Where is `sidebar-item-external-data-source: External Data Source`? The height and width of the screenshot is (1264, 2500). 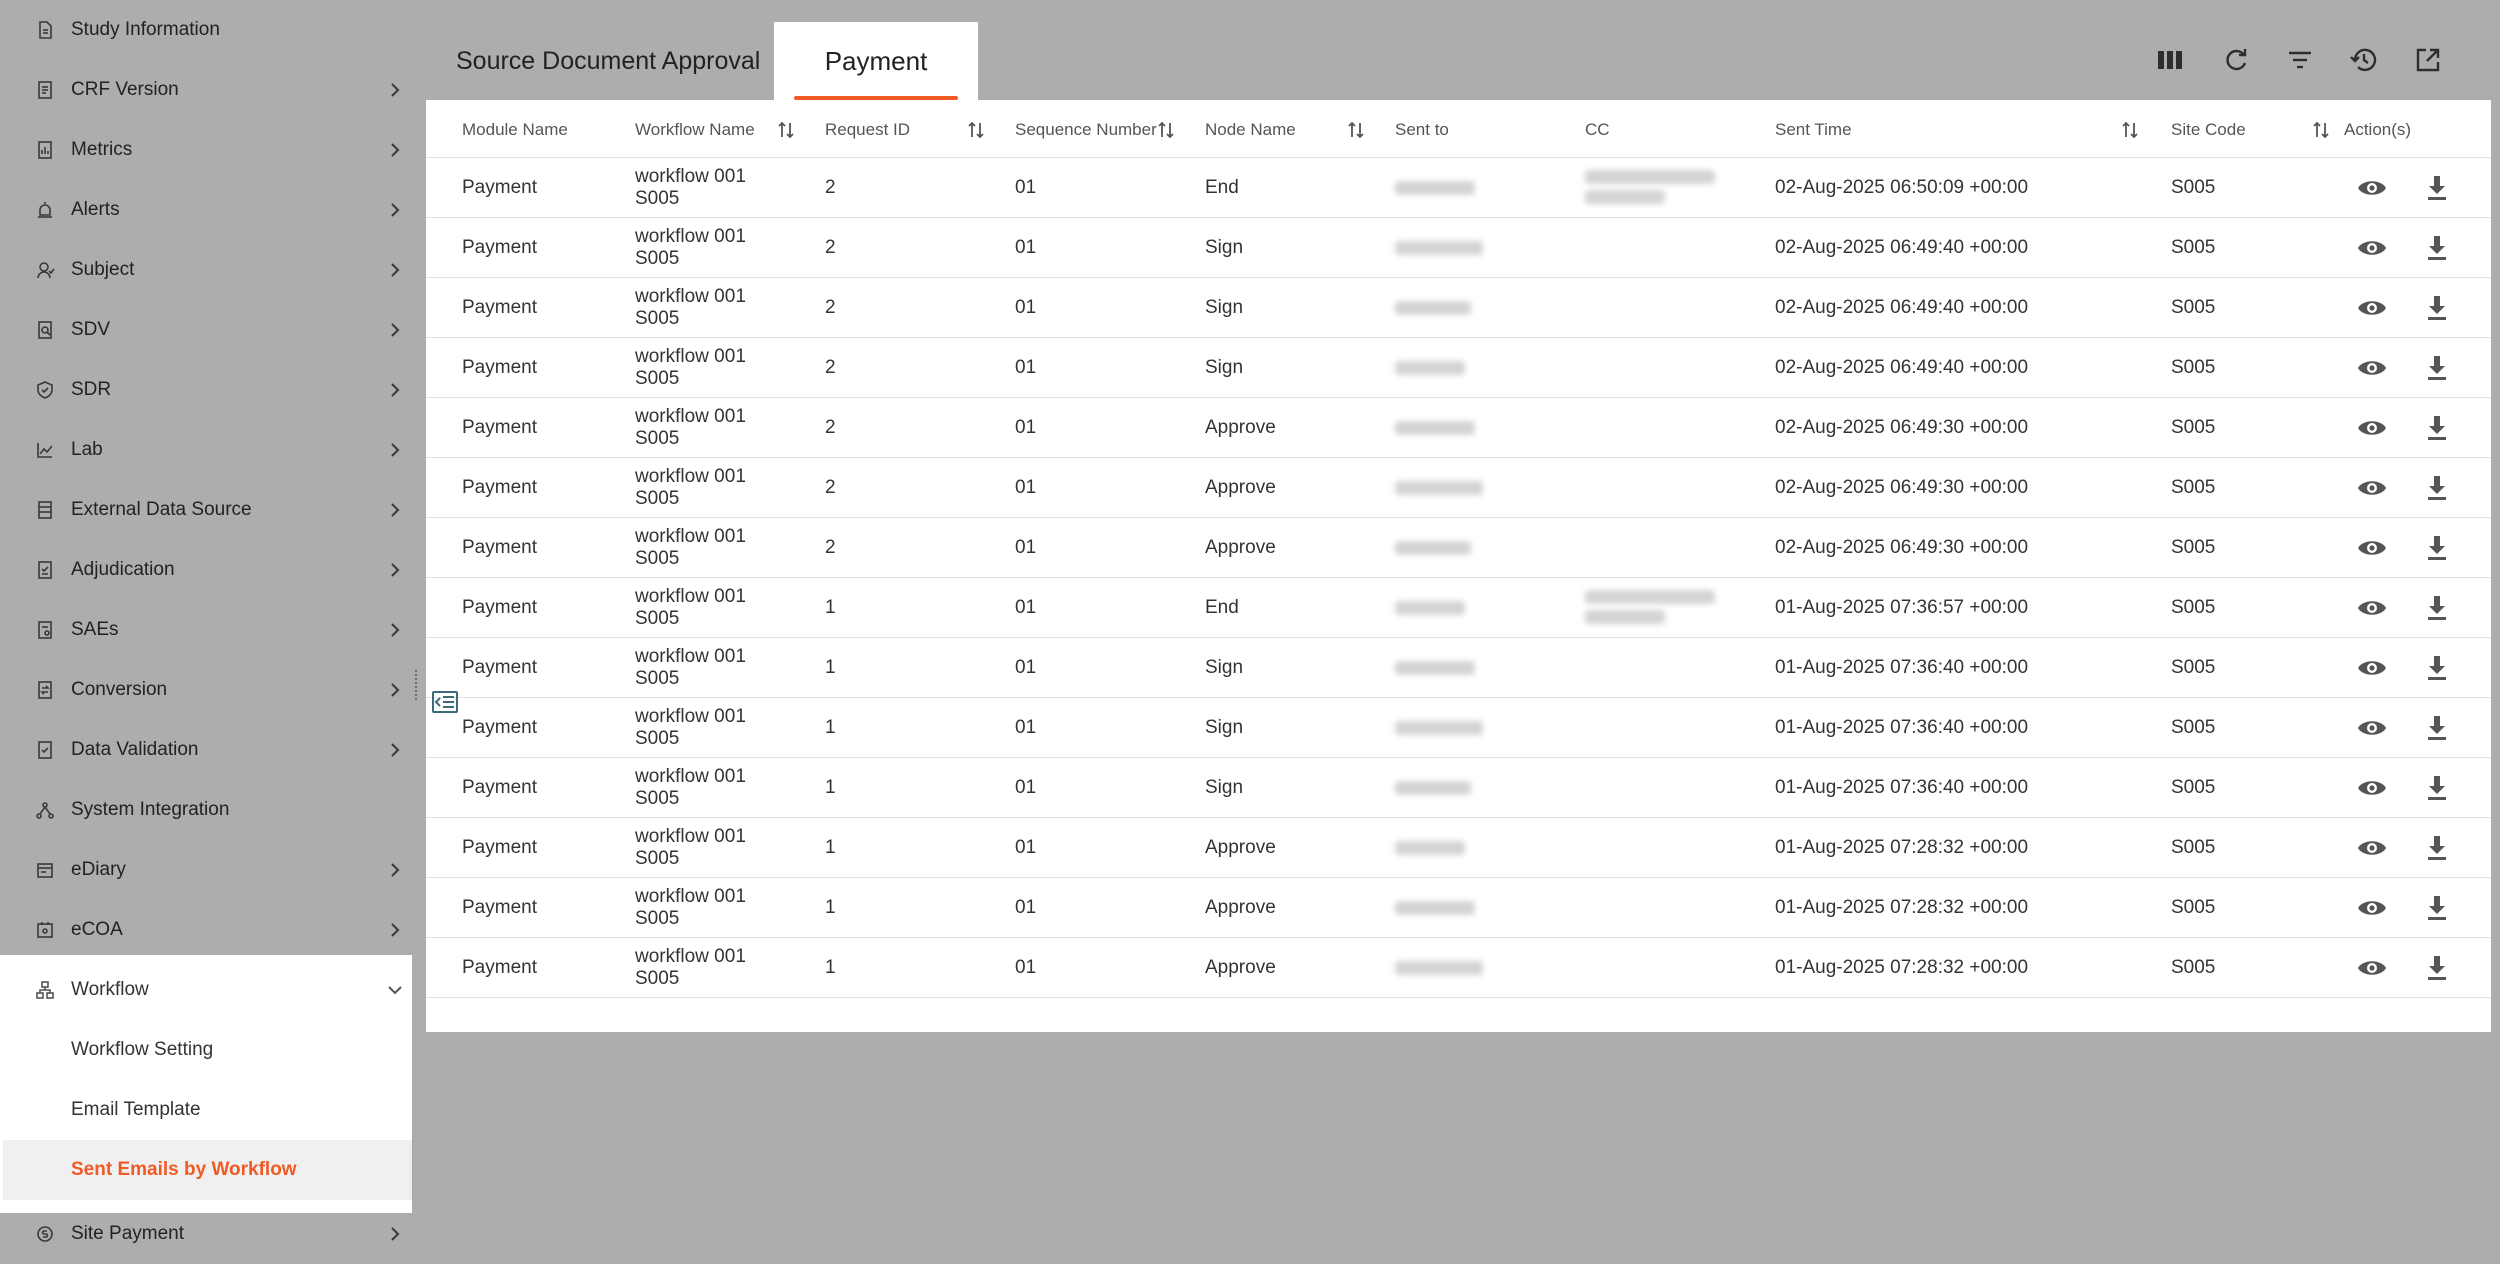
sidebar-item-external-data-source: External Data Source is located at coordinates (214, 510).